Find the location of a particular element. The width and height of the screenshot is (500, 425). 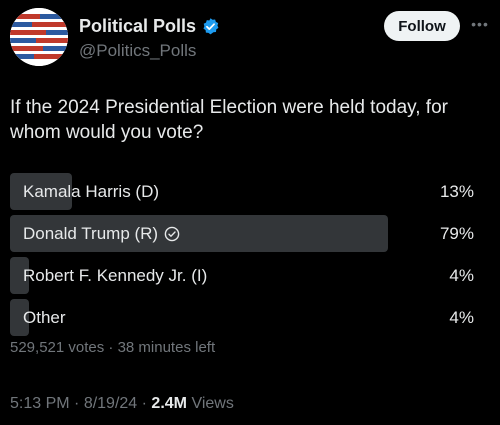

poll-option: Robert F. Kennedy Jr. (I) 4% is located at coordinates (250, 275).